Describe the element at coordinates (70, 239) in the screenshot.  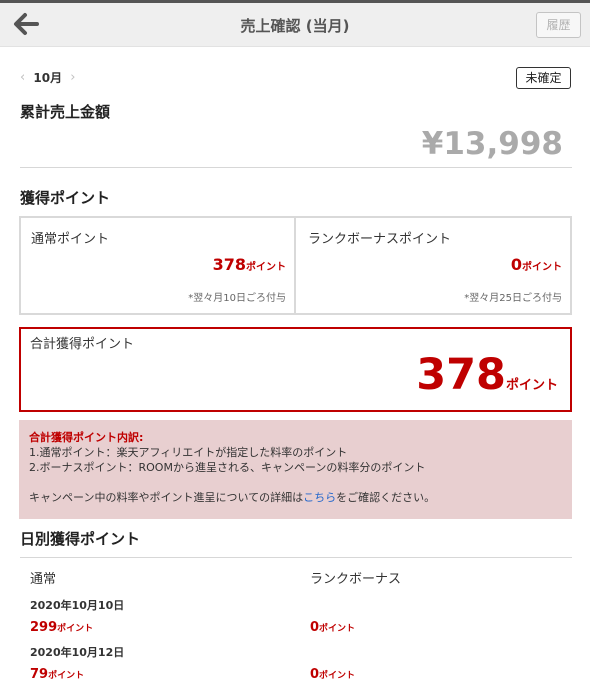
I see `normal-points-label: 通常ポイント` at that location.